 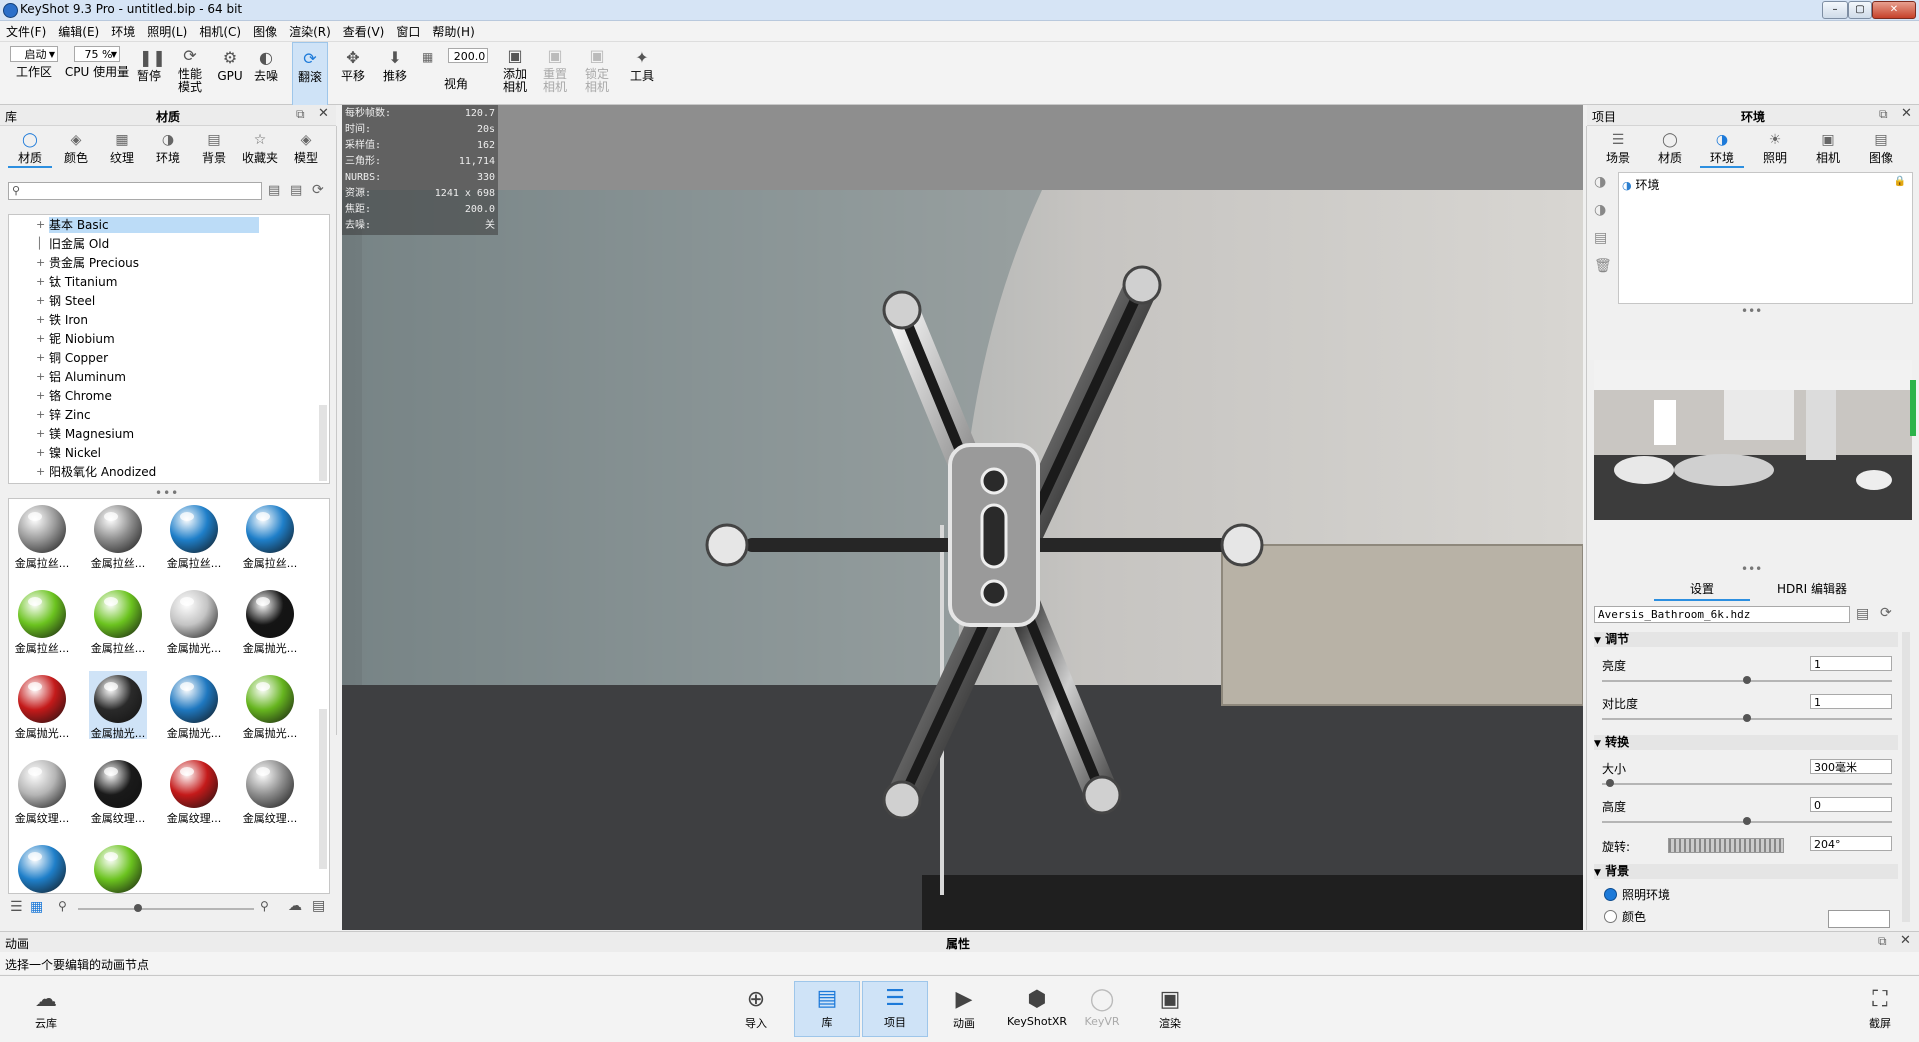 What do you see at coordinates (139, 320) in the screenshot?
I see `tree-item: + 铁 Iron` at bounding box center [139, 320].